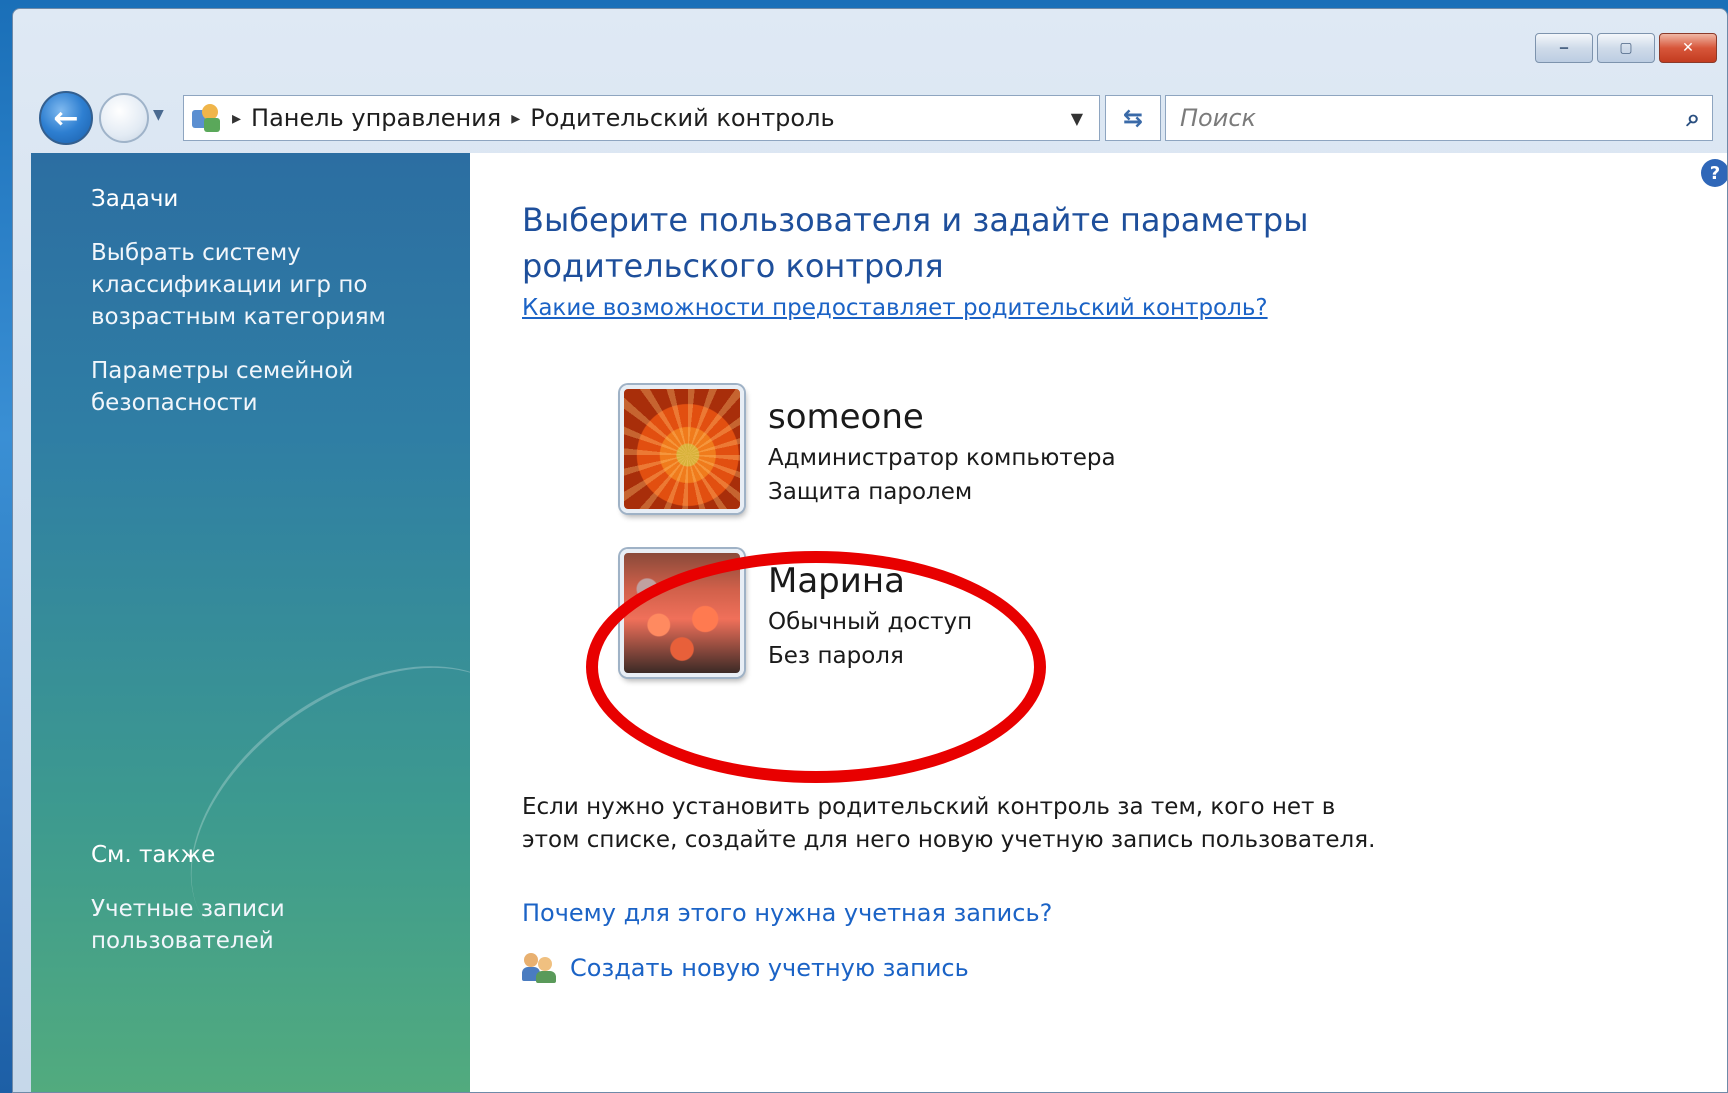 The height and width of the screenshot is (1093, 1728). I want to click on search-box: ⌕, so click(1439, 118).